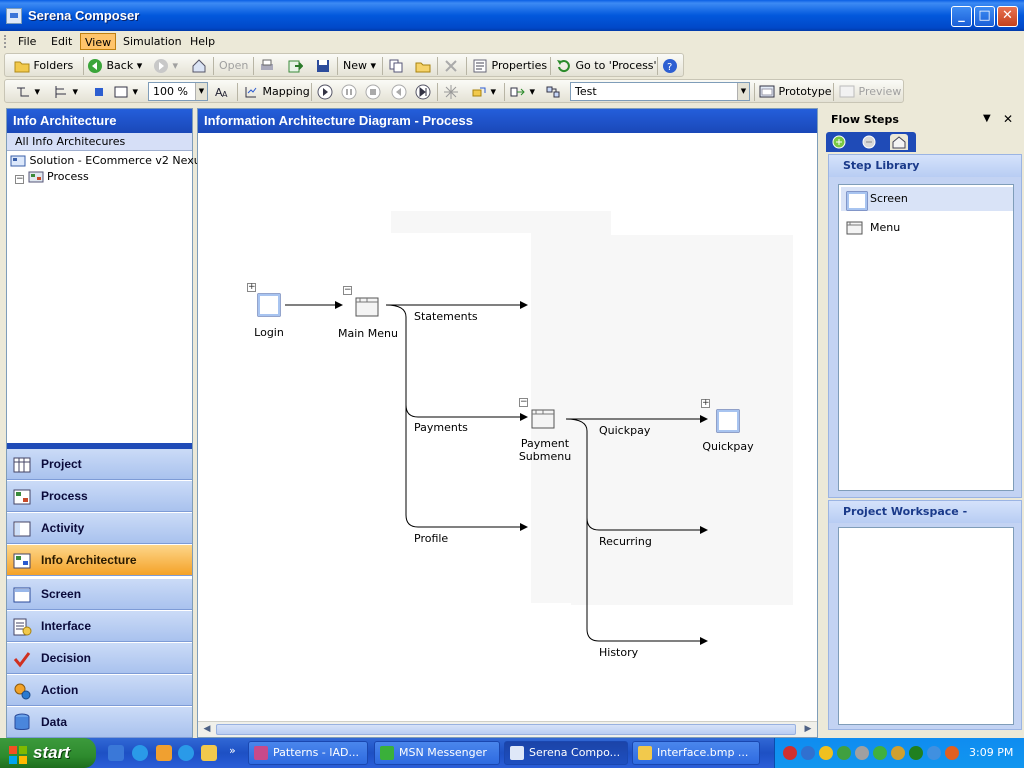 The image size is (1024, 768). What do you see at coordinates (839, 142) in the screenshot?
I see `tab-steps` at bounding box center [839, 142].